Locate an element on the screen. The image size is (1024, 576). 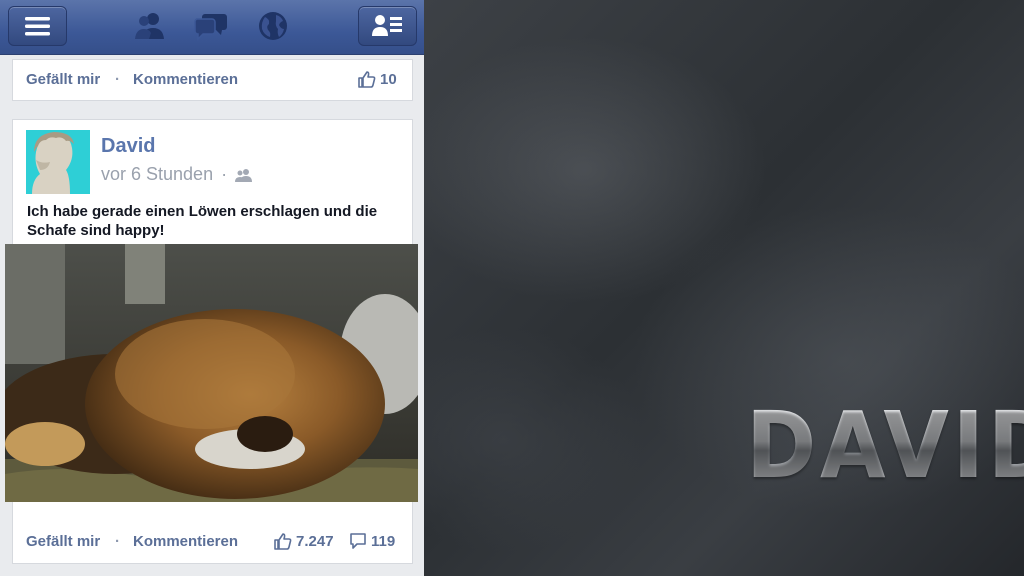
post-meta: vor 6 Stunden · is located at coordinates (177, 174).